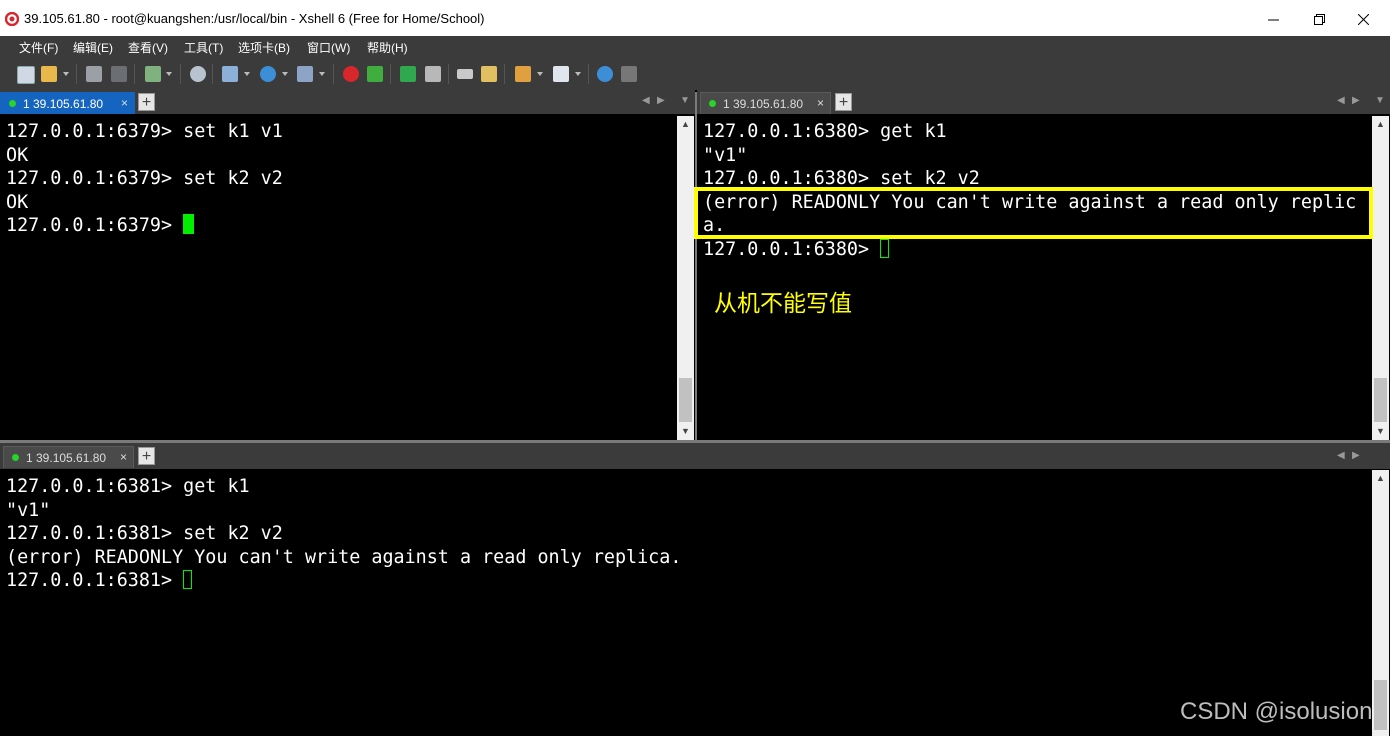 Image resolution: width=1390 pixels, height=736 pixels. Describe the element at coordinates (12, 19) in the screenshot. I see `xshell-logo-icon` at that location.